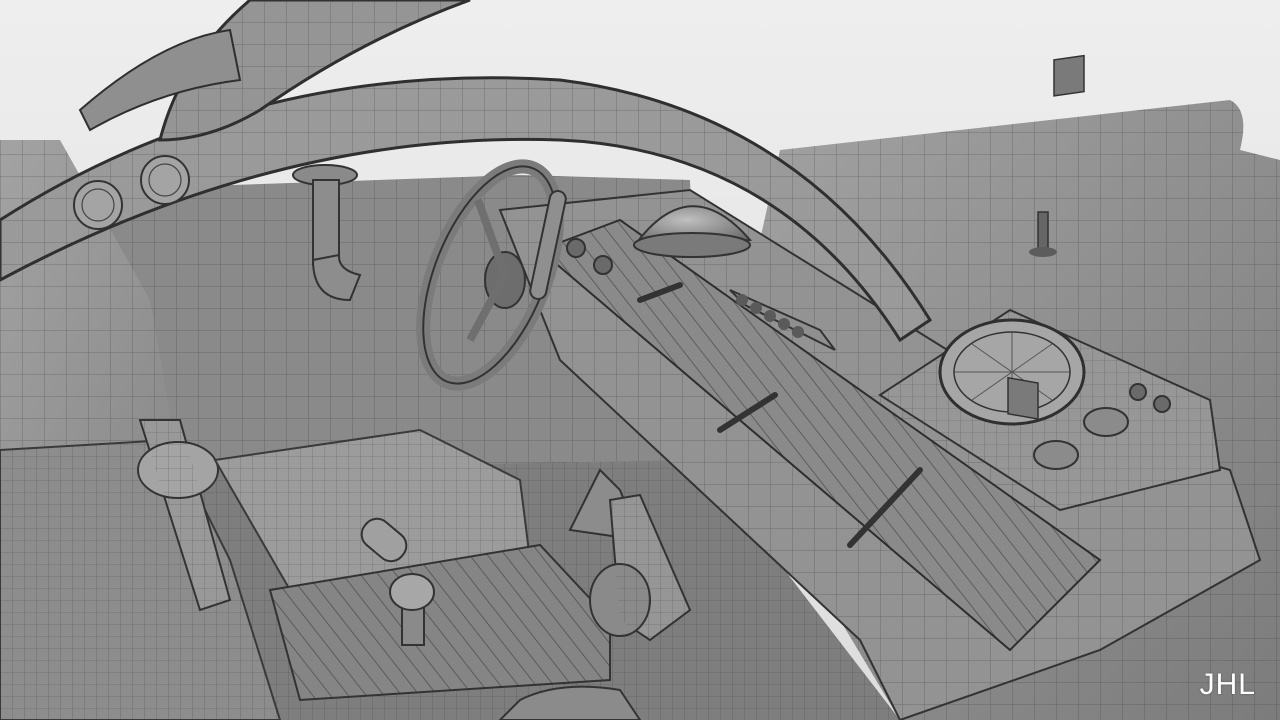 This screenshot has width=1280, height=720. Describe the element at coordinates (1227, 684) in the screenshot. I see `artist-watermark: JHL` at that location.